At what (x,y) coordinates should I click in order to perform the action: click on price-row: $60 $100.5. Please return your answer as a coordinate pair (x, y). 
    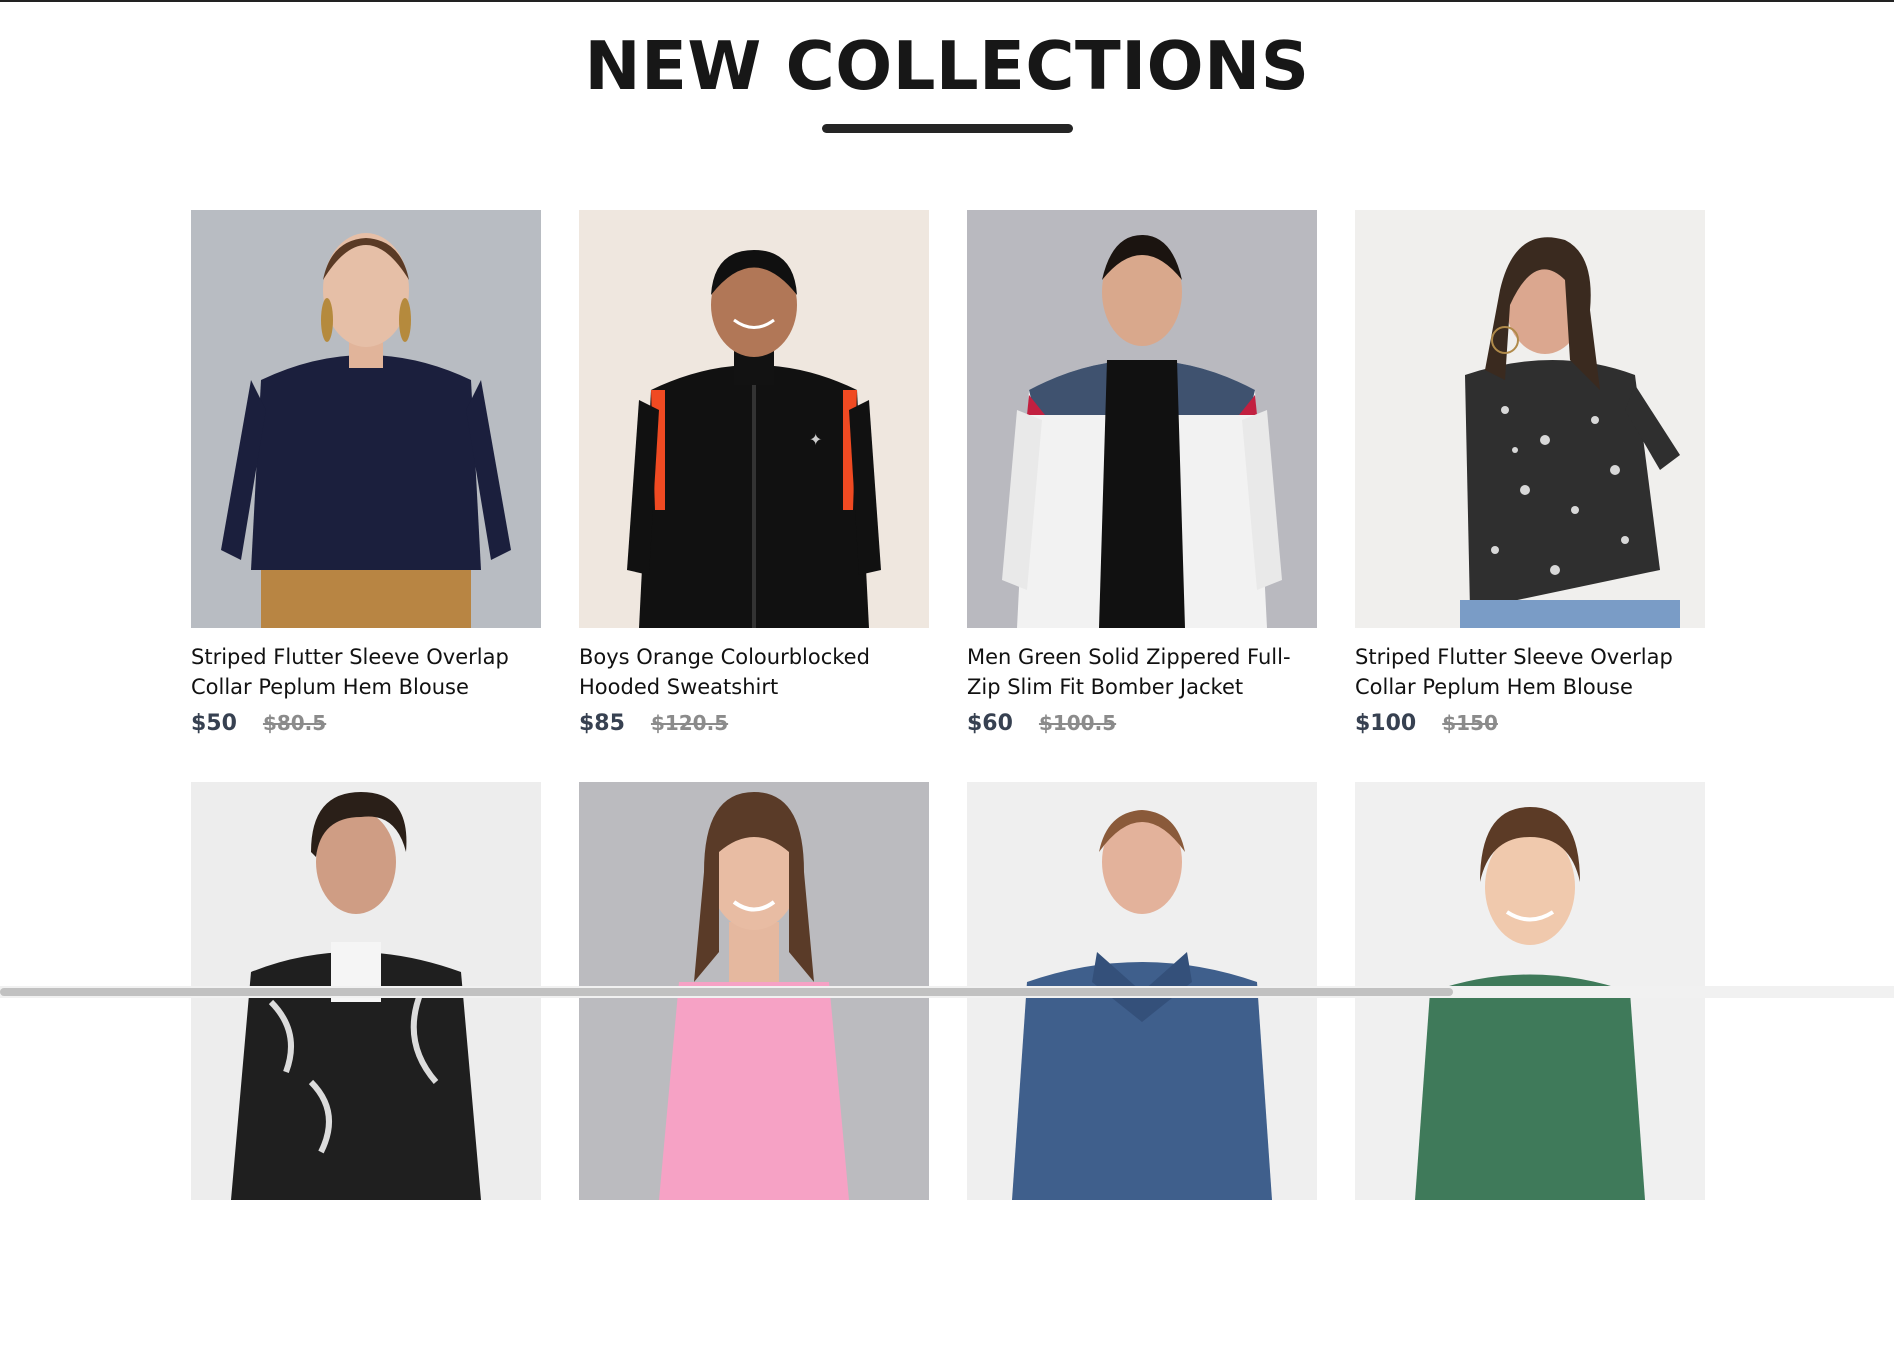
    Looking at the image, I should click on (1142, 723).